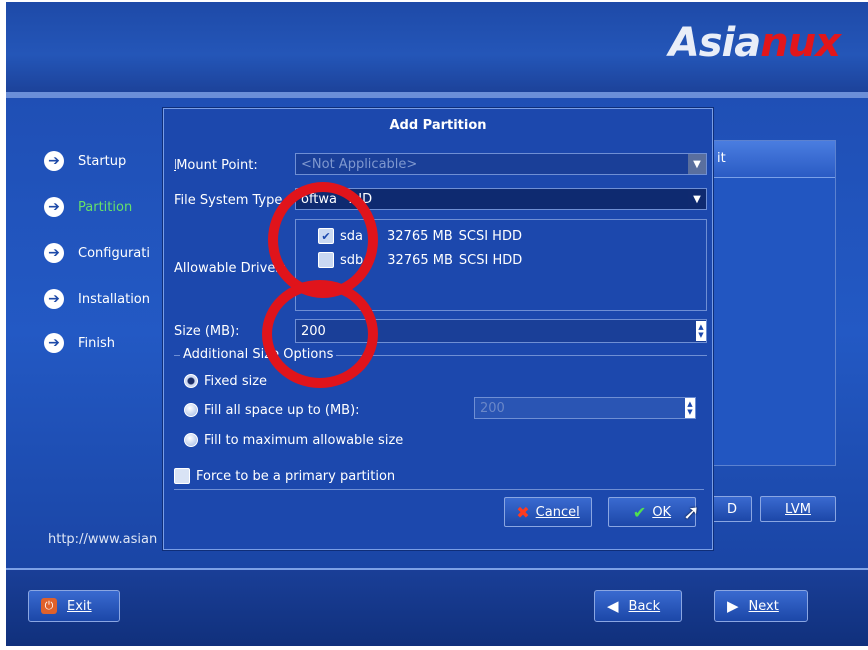 The width and height of the screenshot is (868, 650). Describe the element at coordinates (284, 476) in the screenshot. I see `primary-partition-checkbox: Force to be a primary partition` at that location.